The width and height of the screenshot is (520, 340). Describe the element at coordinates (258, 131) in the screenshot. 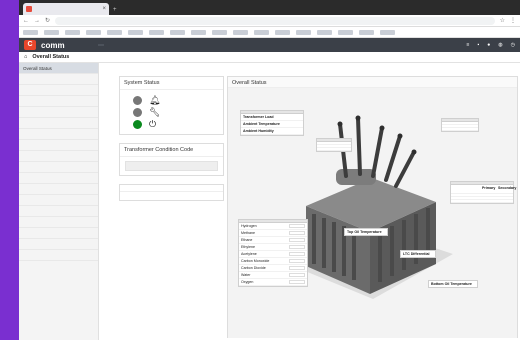

I see `reading-label: Ambient Humidity` at that location.